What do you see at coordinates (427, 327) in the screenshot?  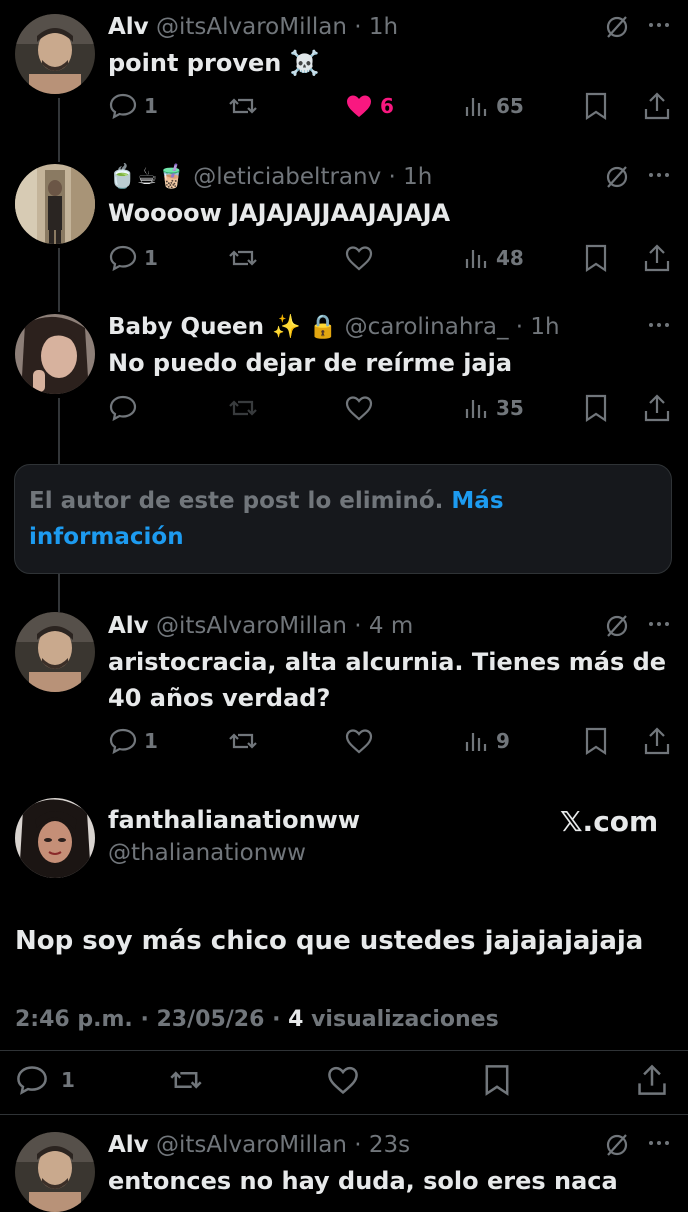 I see `author-handle: @carolinahra_` at bounding box center [427, 327].